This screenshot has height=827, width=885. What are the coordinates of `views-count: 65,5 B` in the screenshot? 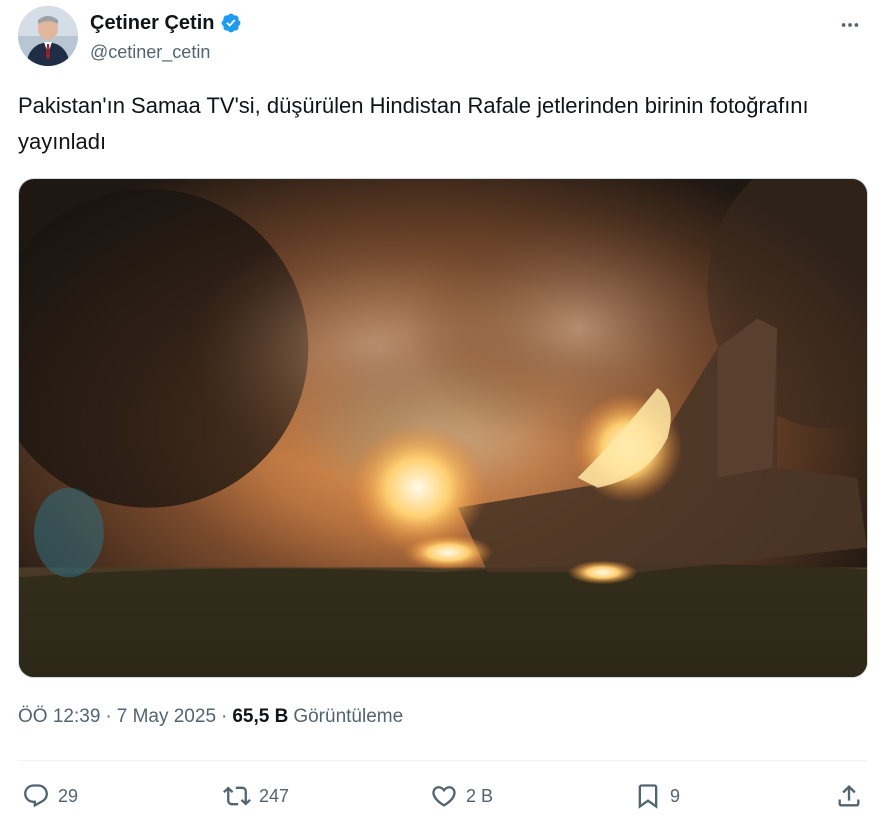 It's located at (260, 716).